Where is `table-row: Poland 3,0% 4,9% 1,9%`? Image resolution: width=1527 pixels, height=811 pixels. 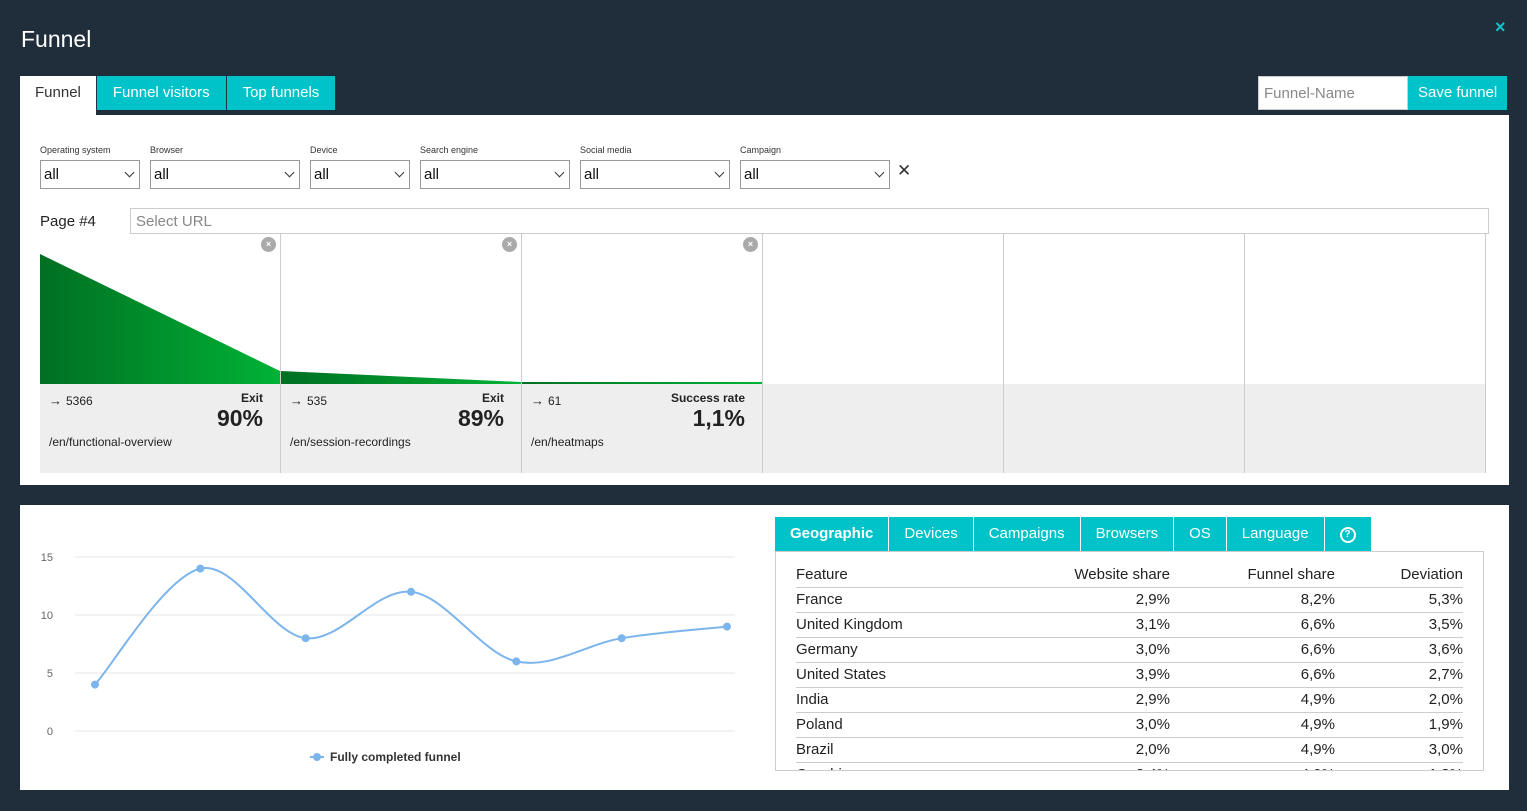
table-row: Poland 3,0% 4,9% 1,9% is located at coordinates (1129, 725).